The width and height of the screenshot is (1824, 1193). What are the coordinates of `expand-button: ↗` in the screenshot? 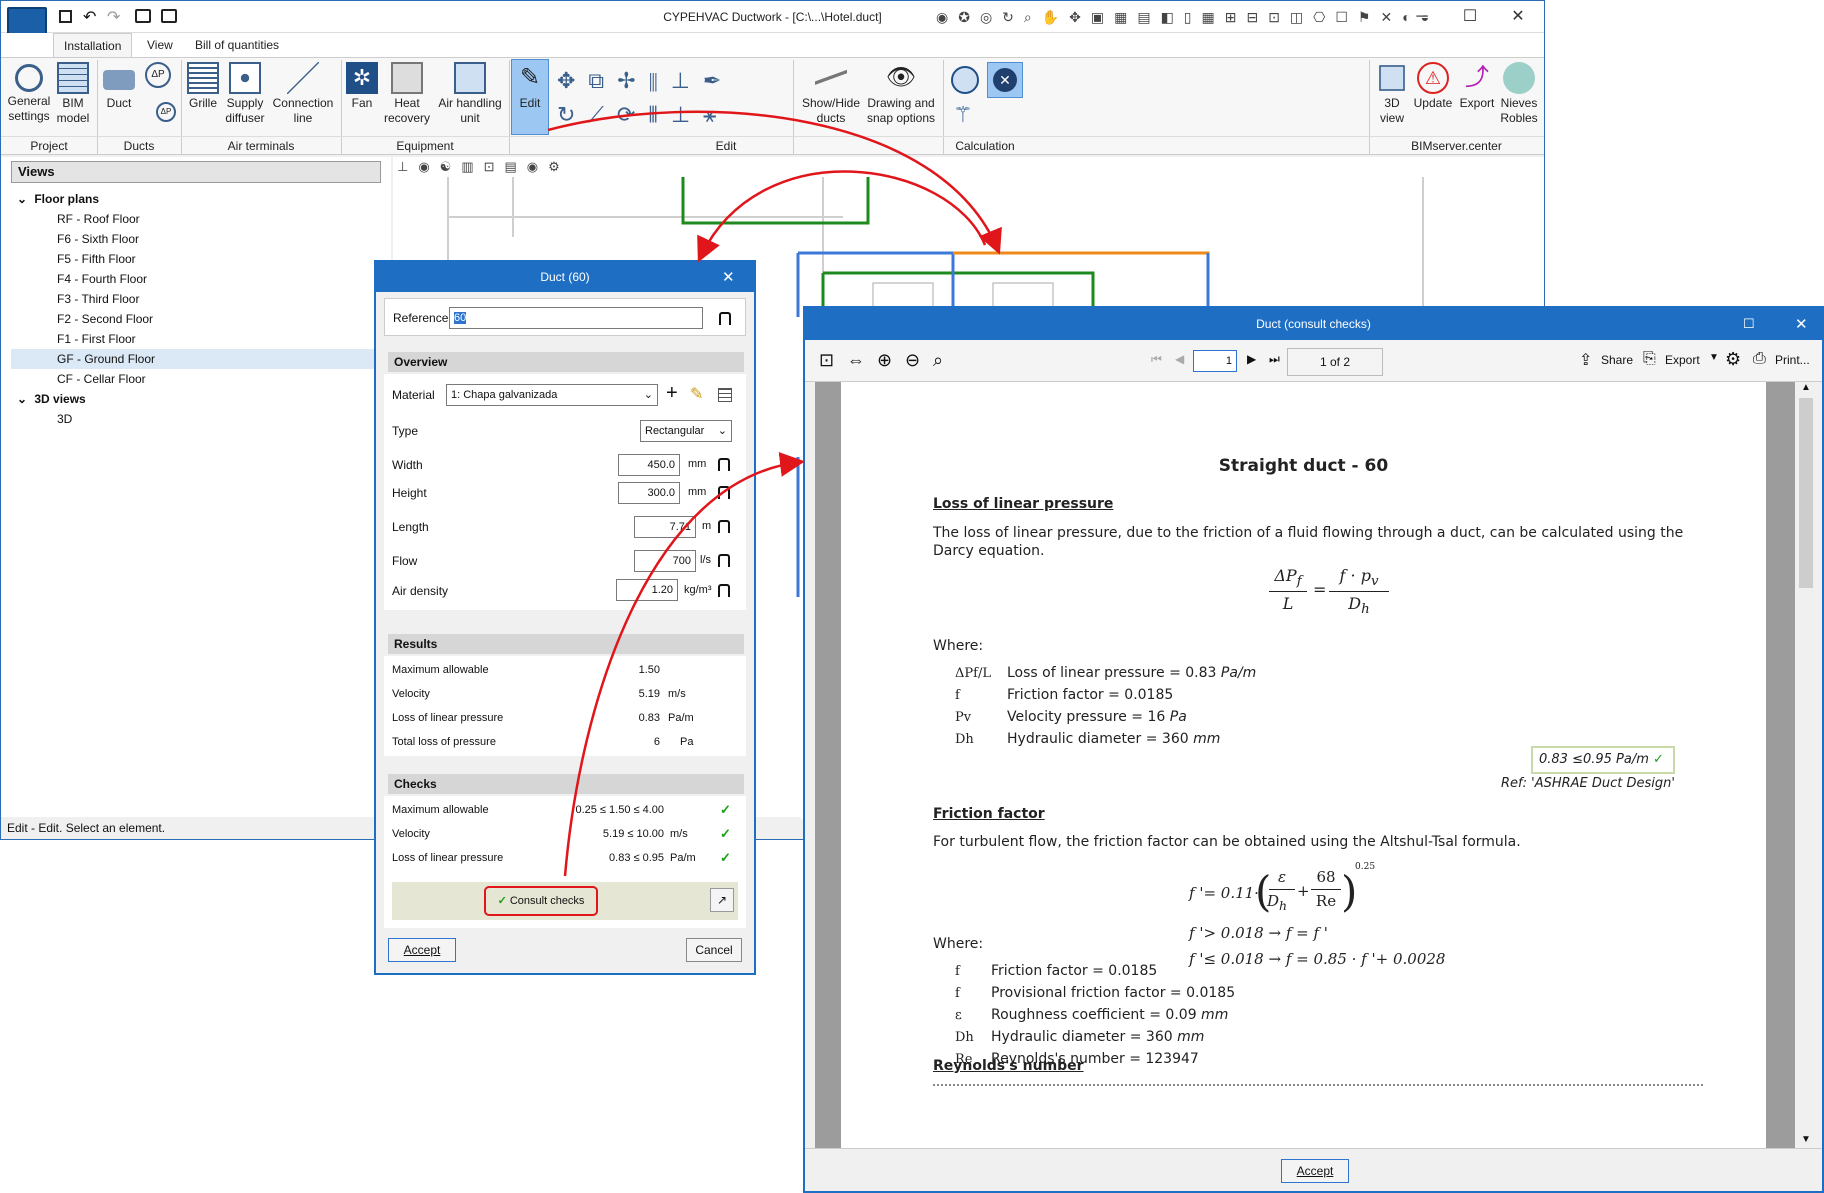 It's located at (722, 900).